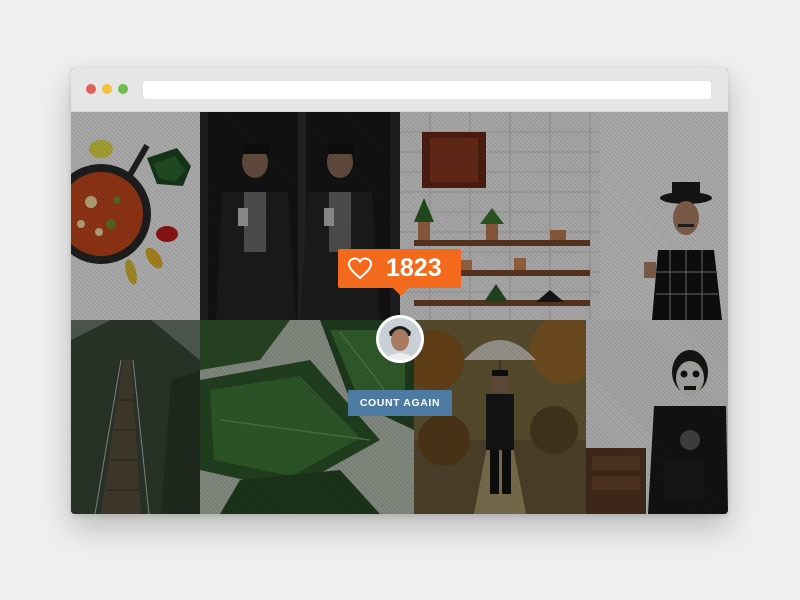  What do you see at coordinates (500, 417) in the screenshot?
I see `photo-umbrella-autumn` at bounding box center [500, 417].